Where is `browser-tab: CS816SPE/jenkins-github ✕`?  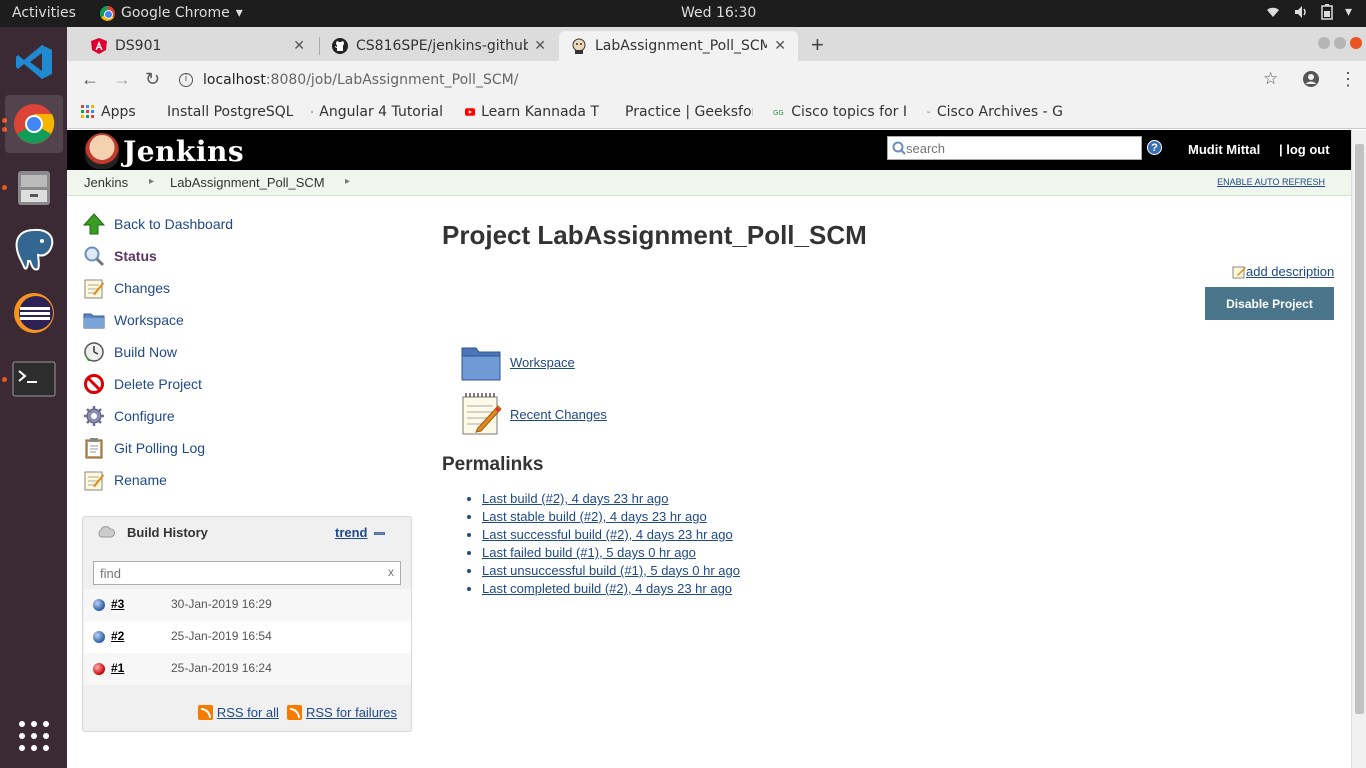
browser-tab: CS816SPE/jenkins-github ✕ is located at coordinates (439, 46).